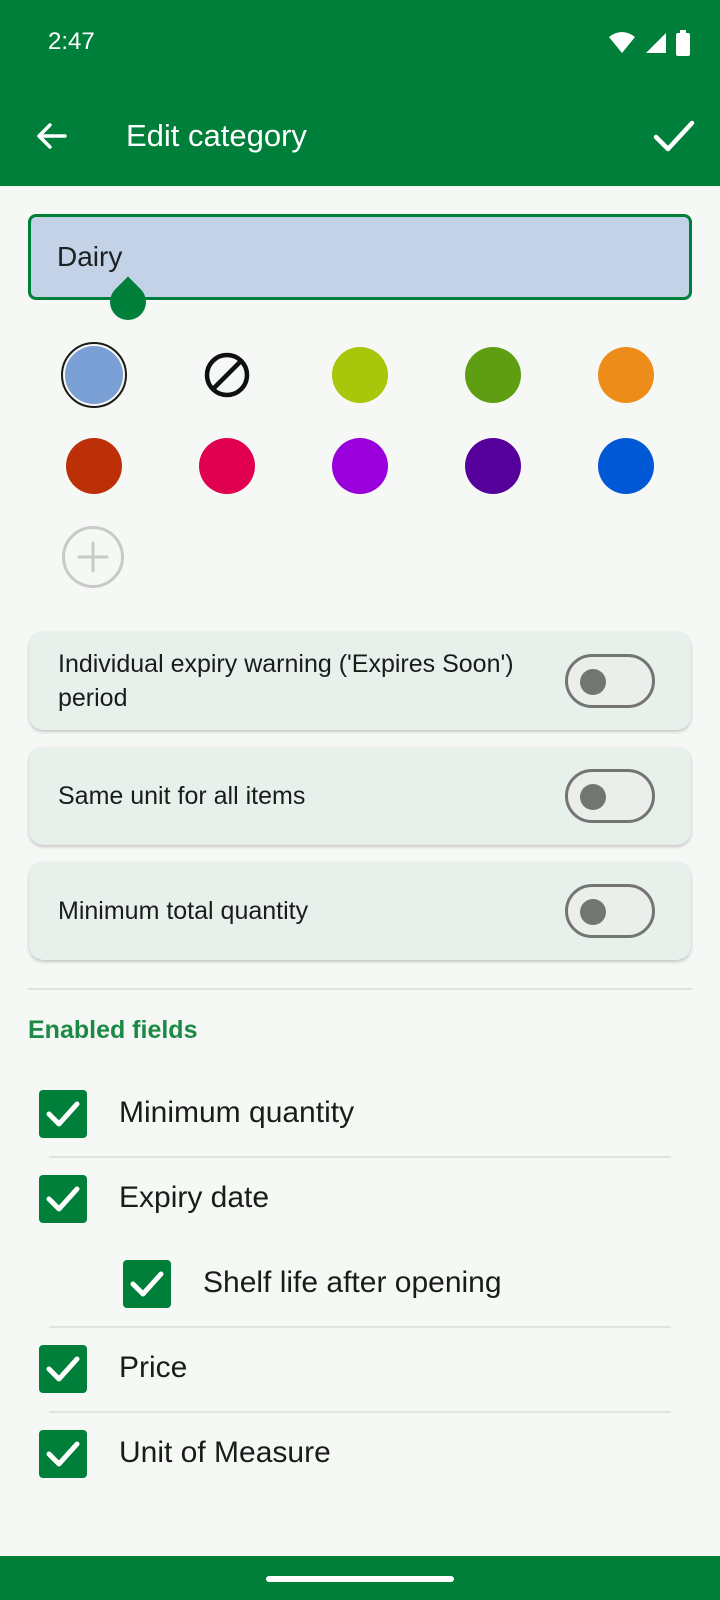 This screenshot has width=720, height=1600. Describe the element at coordinates (227, 466) in the screenshot. I see `color-swatch-pink` at that location.